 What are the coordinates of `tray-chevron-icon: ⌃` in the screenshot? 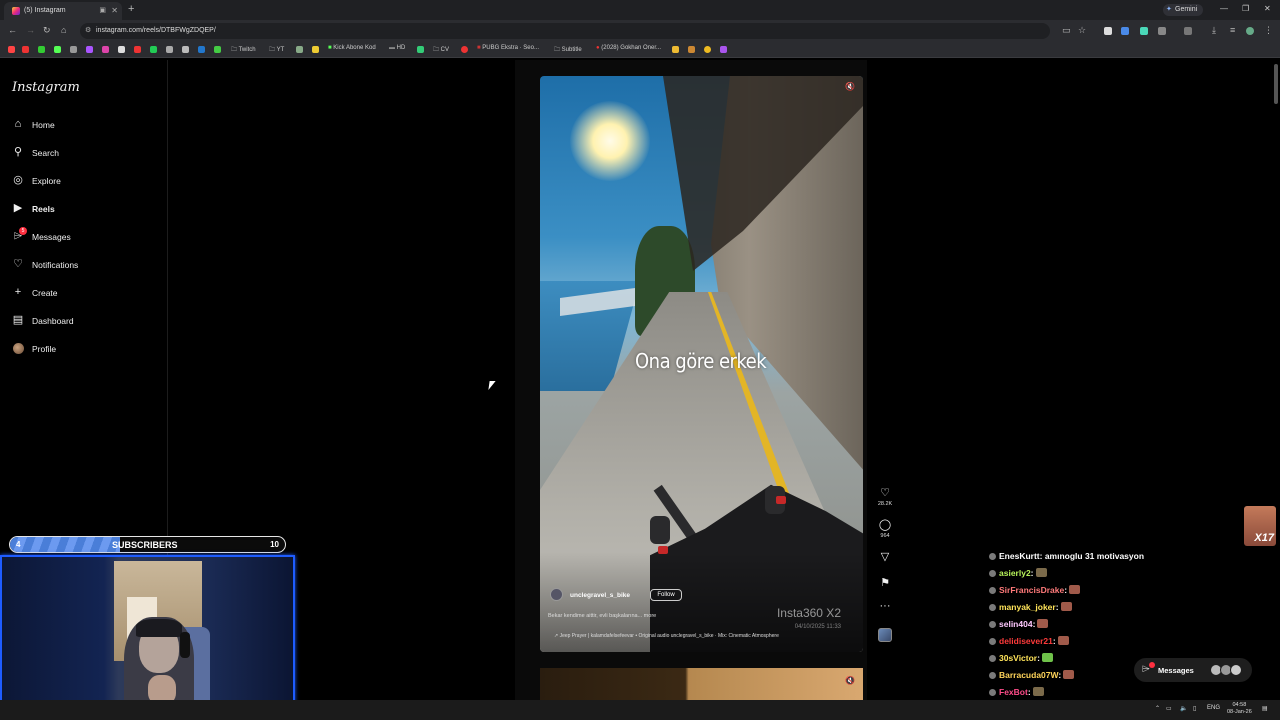 It's located at (1157, 708).